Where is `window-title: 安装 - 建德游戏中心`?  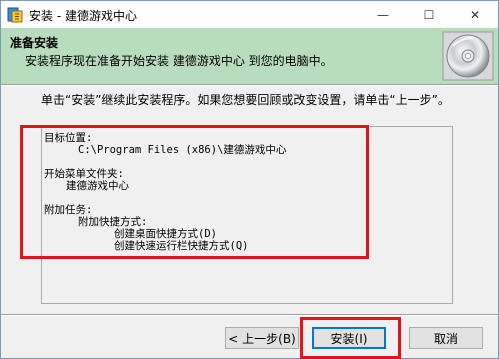 window-title: 安装 - 建德游戏中心 is located at coordinates (83, 16).